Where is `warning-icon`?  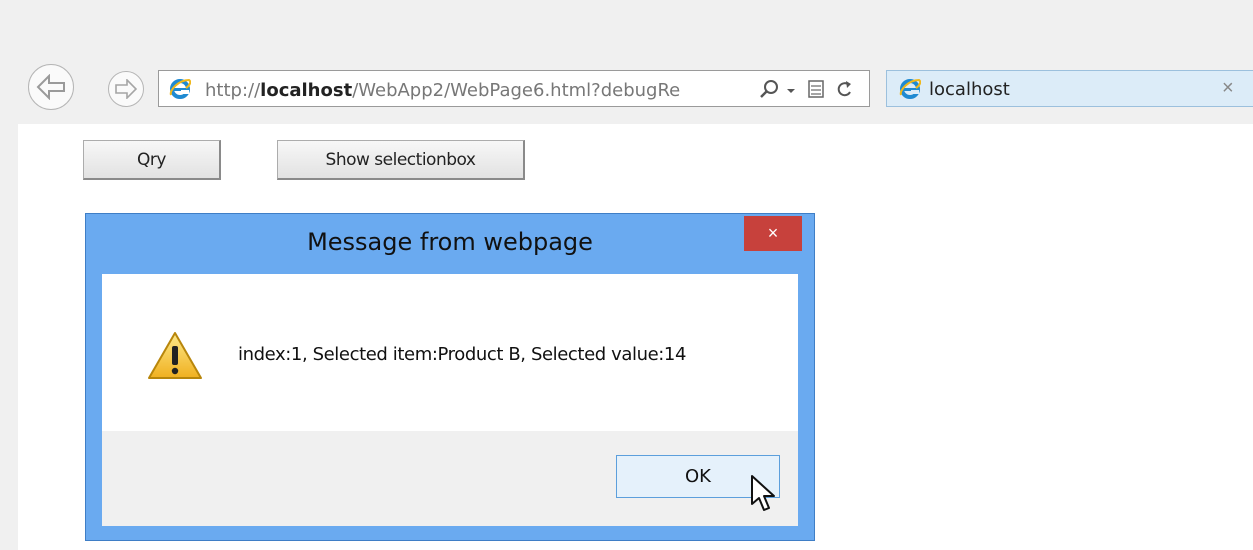
warning-icon is located at coordinates (175, 355).